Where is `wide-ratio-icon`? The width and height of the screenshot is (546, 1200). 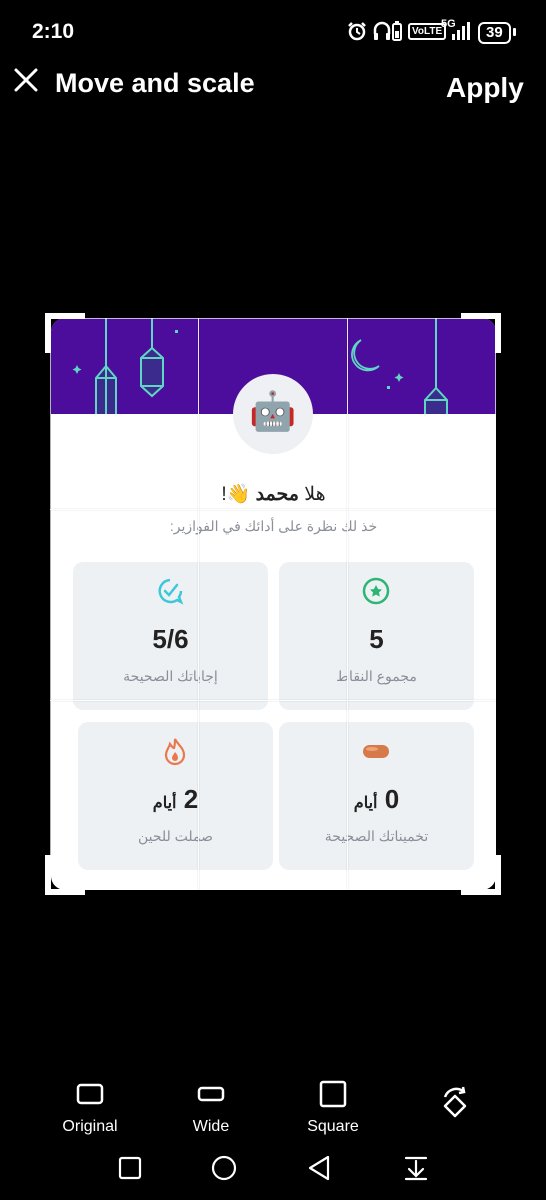
wide-ratio-icon is located at coordinates (211, 1094).